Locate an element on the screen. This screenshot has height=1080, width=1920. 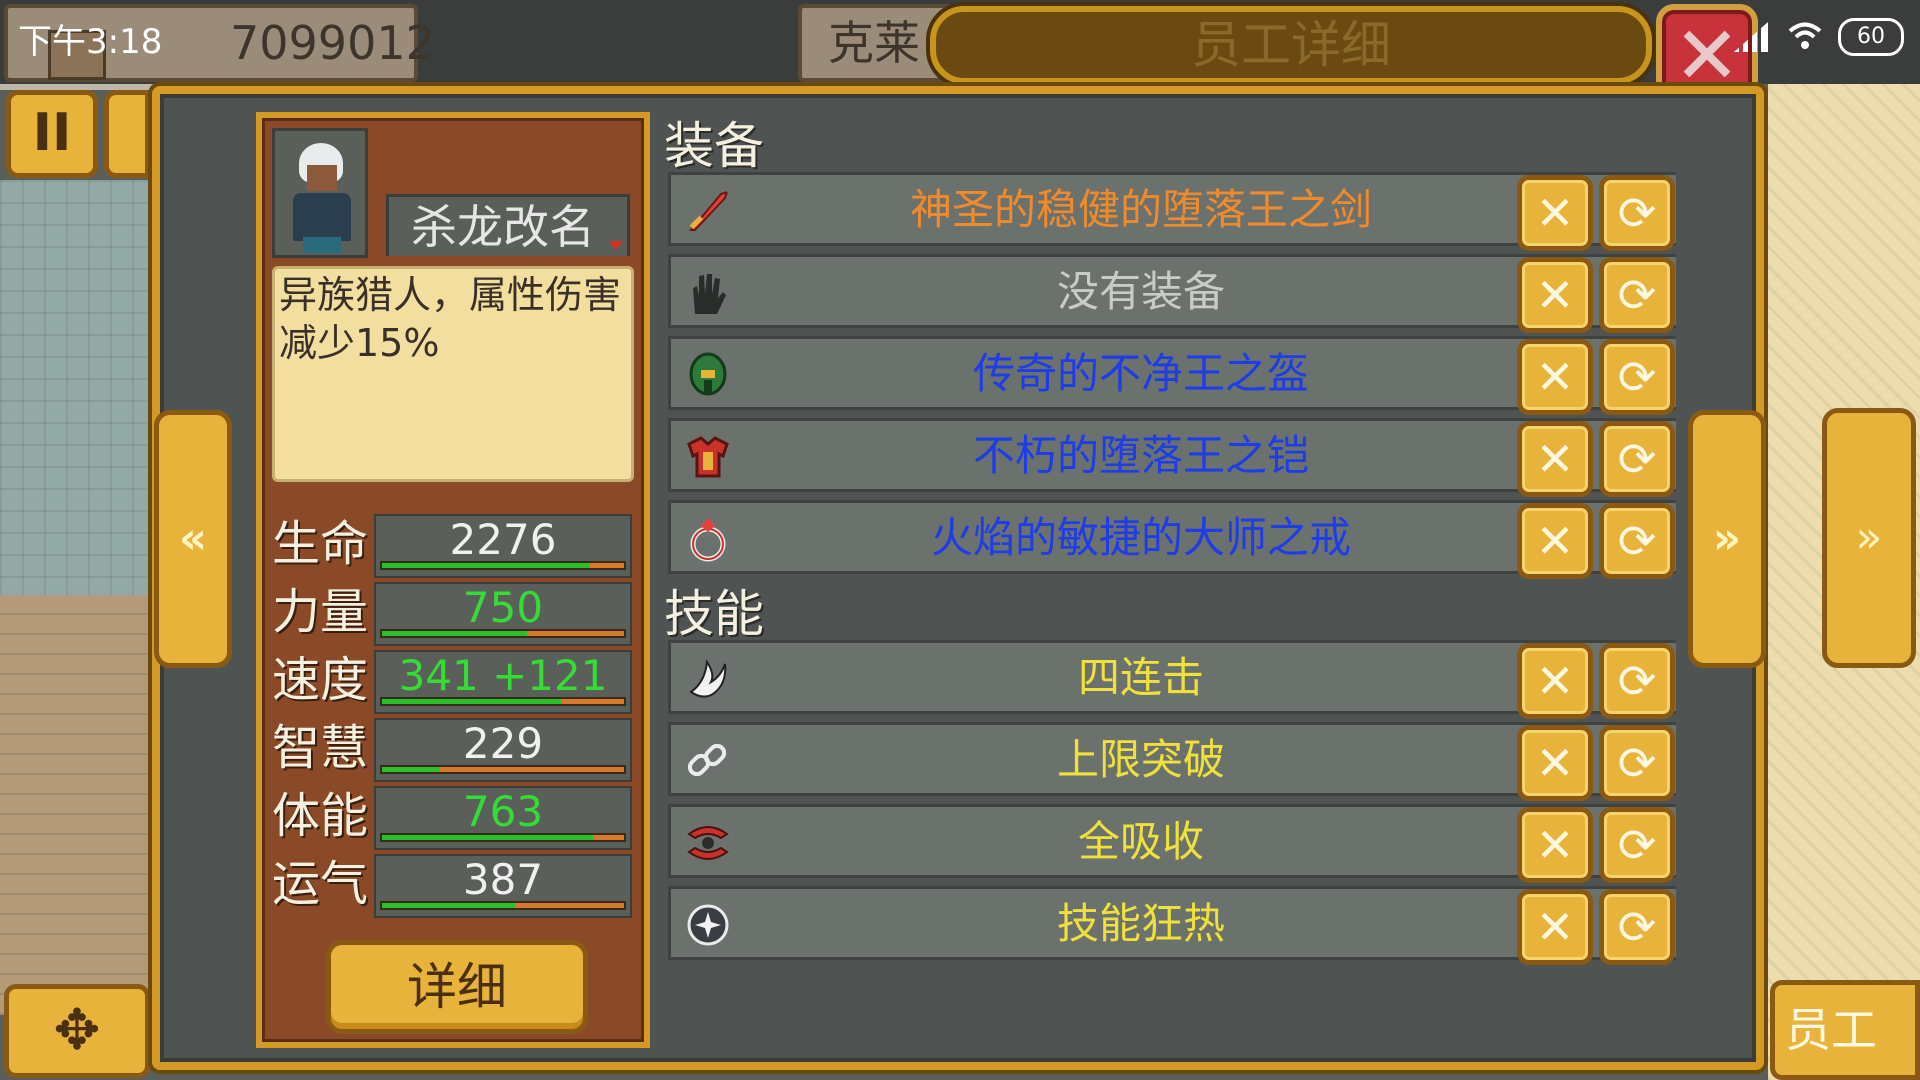
skill-row: 技能狂热 ✕ ⟳ is located at coordinates (1172, 925).